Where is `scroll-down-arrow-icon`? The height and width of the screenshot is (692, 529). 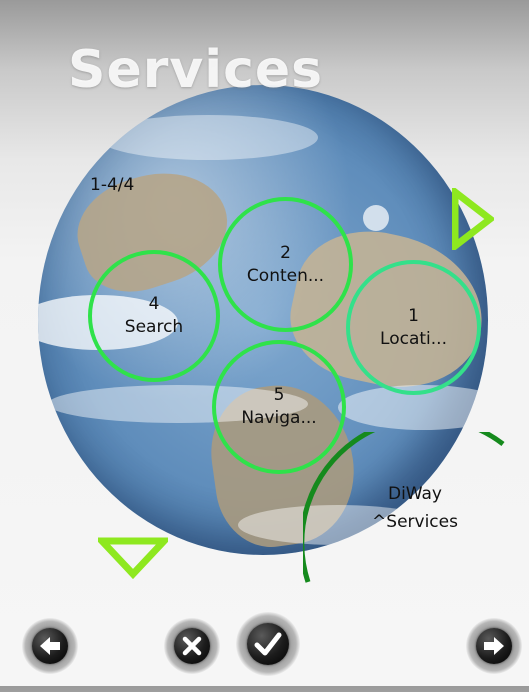
scroll-down-arrow-icon is located at coordinates (133, 558).